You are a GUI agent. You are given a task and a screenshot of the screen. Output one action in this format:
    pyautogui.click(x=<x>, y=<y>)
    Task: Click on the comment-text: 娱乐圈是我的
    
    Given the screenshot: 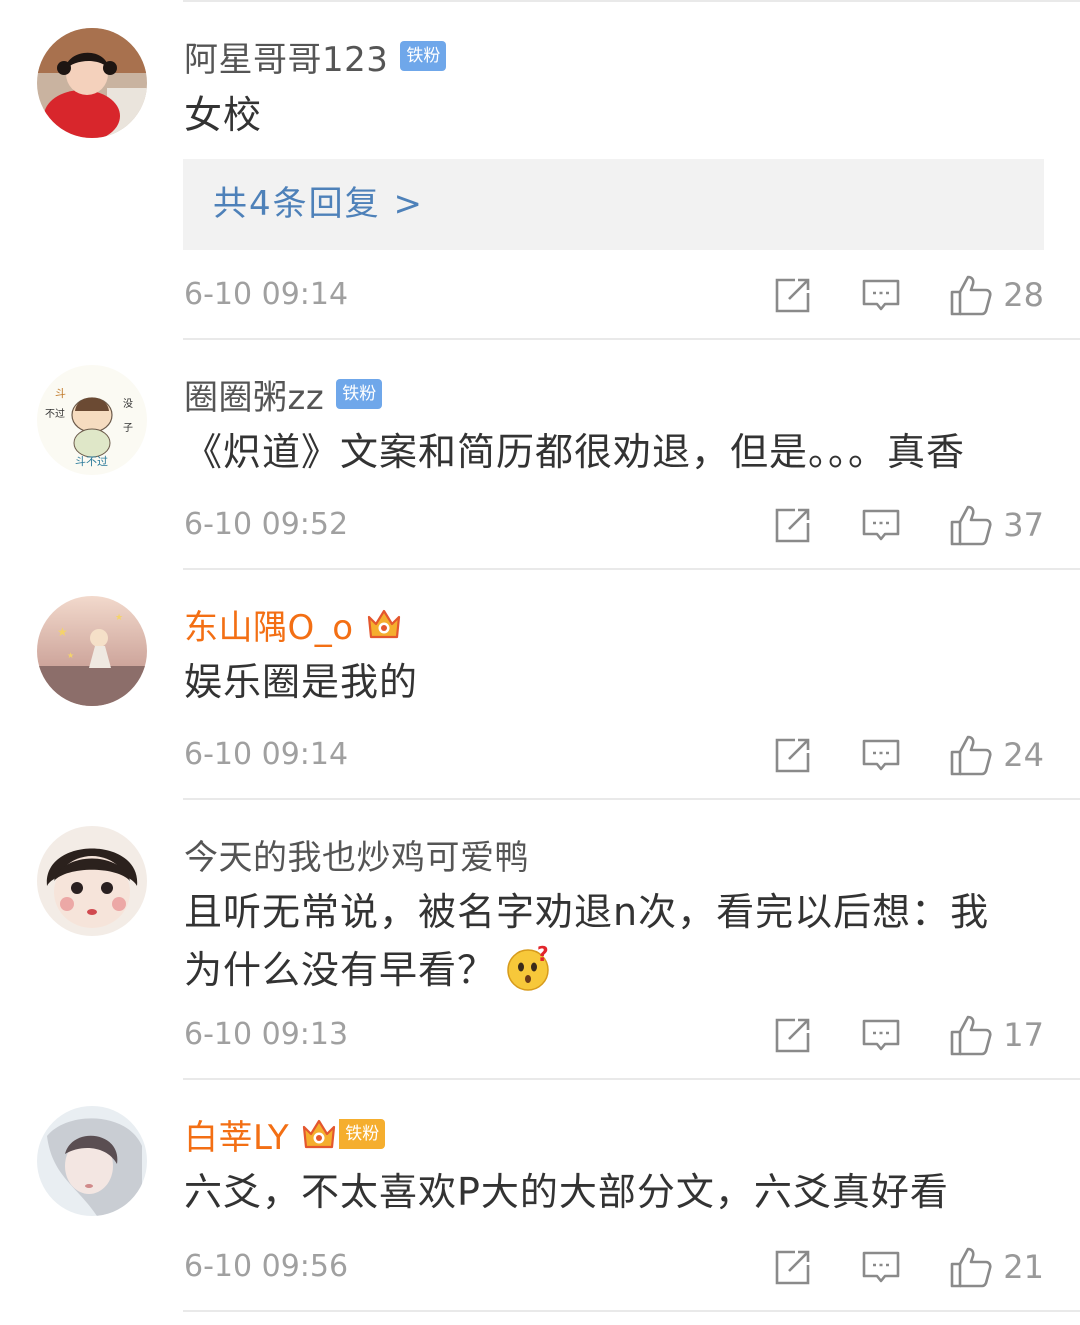 What is the action you would take?
    pyautogui.click(x=301, y=682)
    